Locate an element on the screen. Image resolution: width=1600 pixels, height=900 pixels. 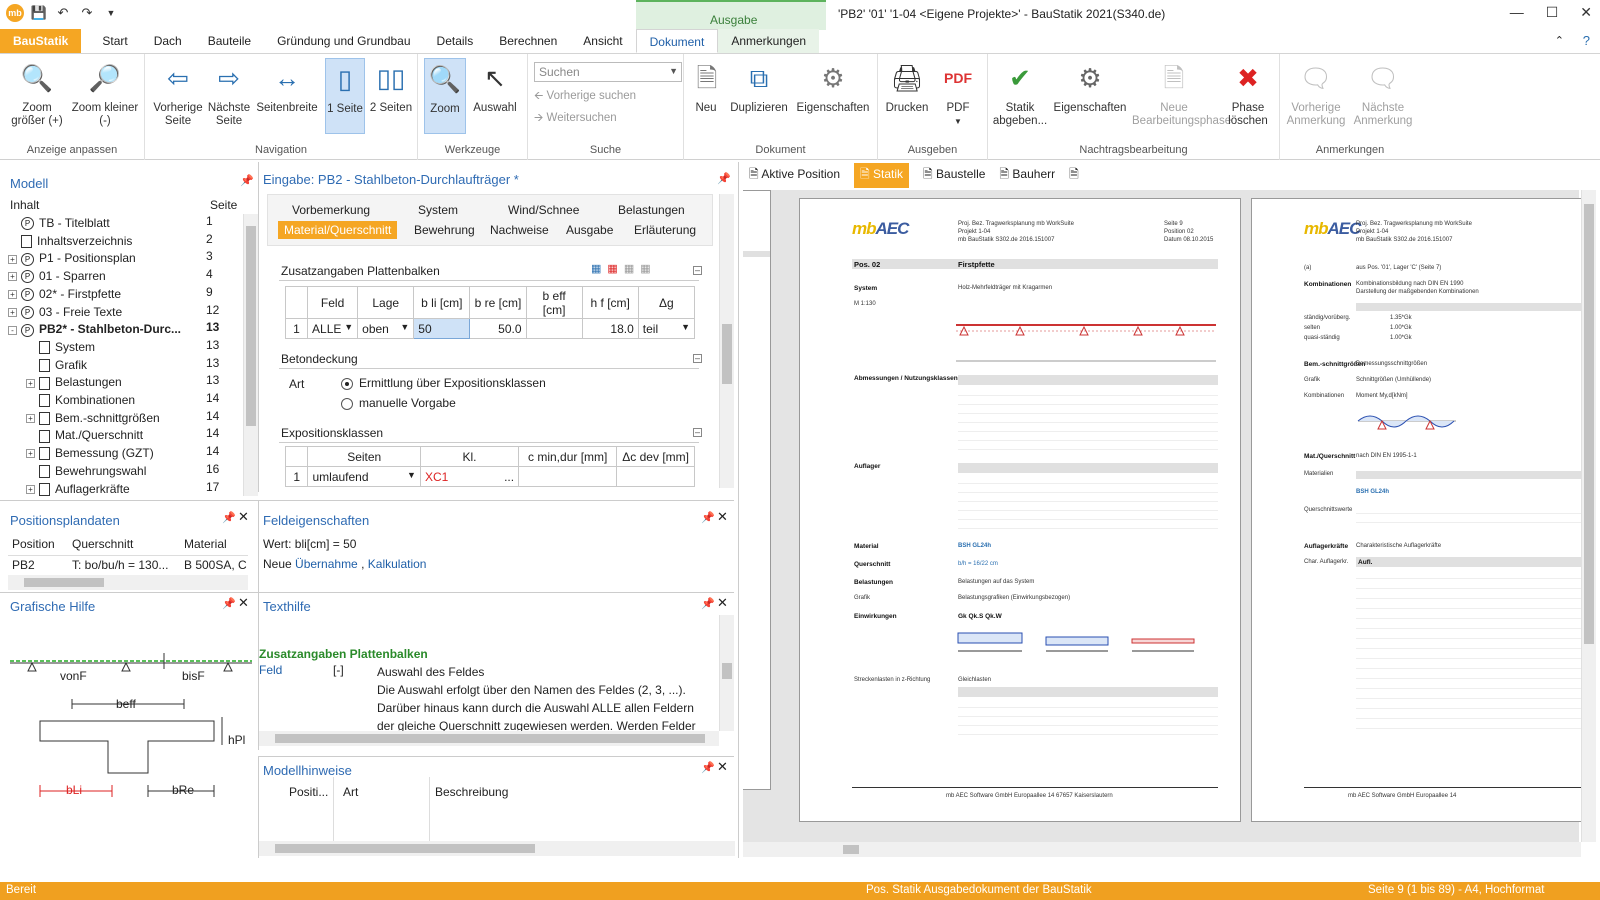
tree-item: Kombinationen is located at coordinates (71, 400).